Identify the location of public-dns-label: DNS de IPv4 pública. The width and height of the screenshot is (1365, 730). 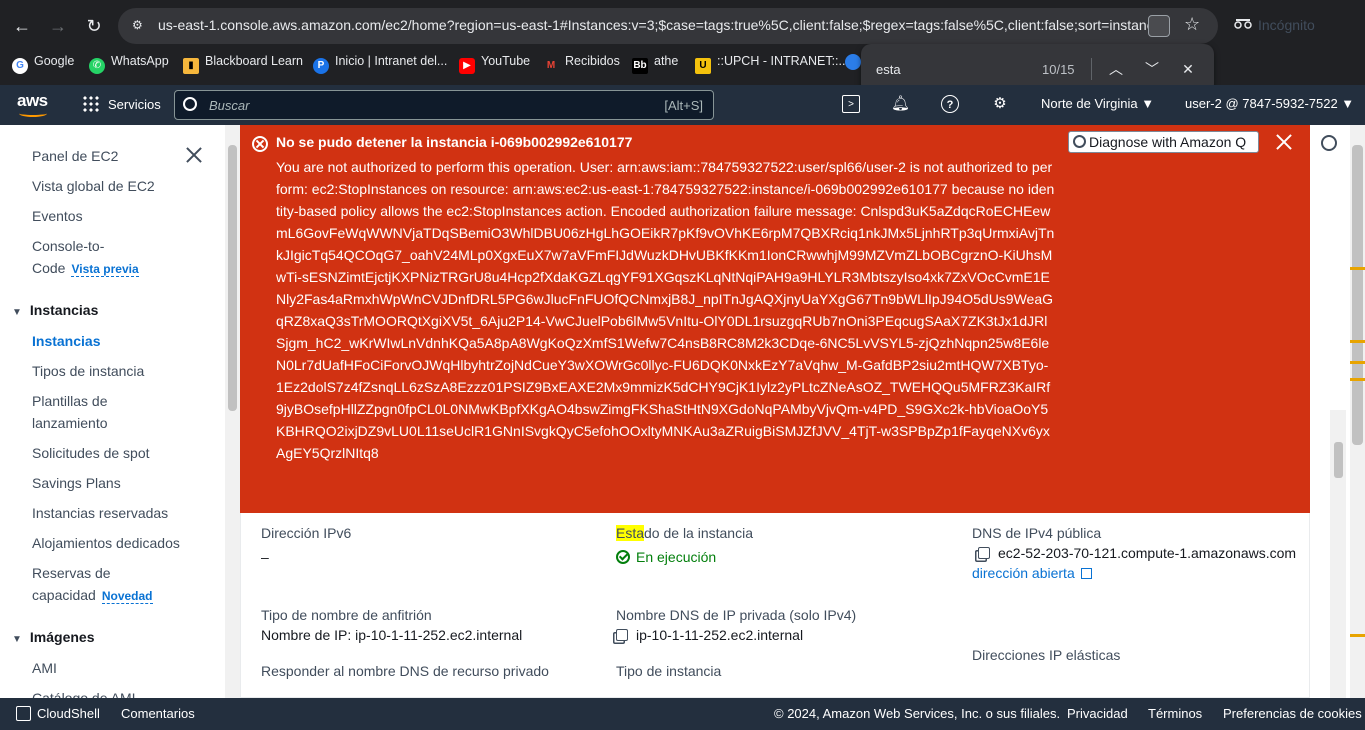
(1037, 533).